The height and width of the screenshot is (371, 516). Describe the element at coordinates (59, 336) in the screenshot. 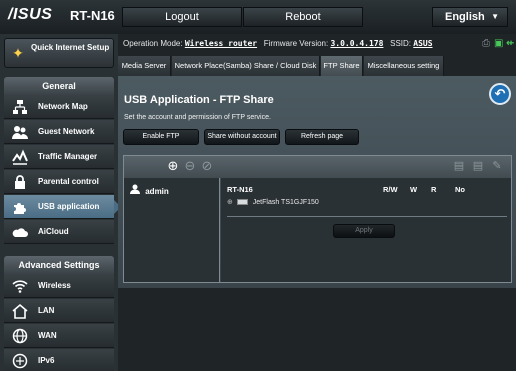

I see `sidebar-item-wan: WAN` at that location.